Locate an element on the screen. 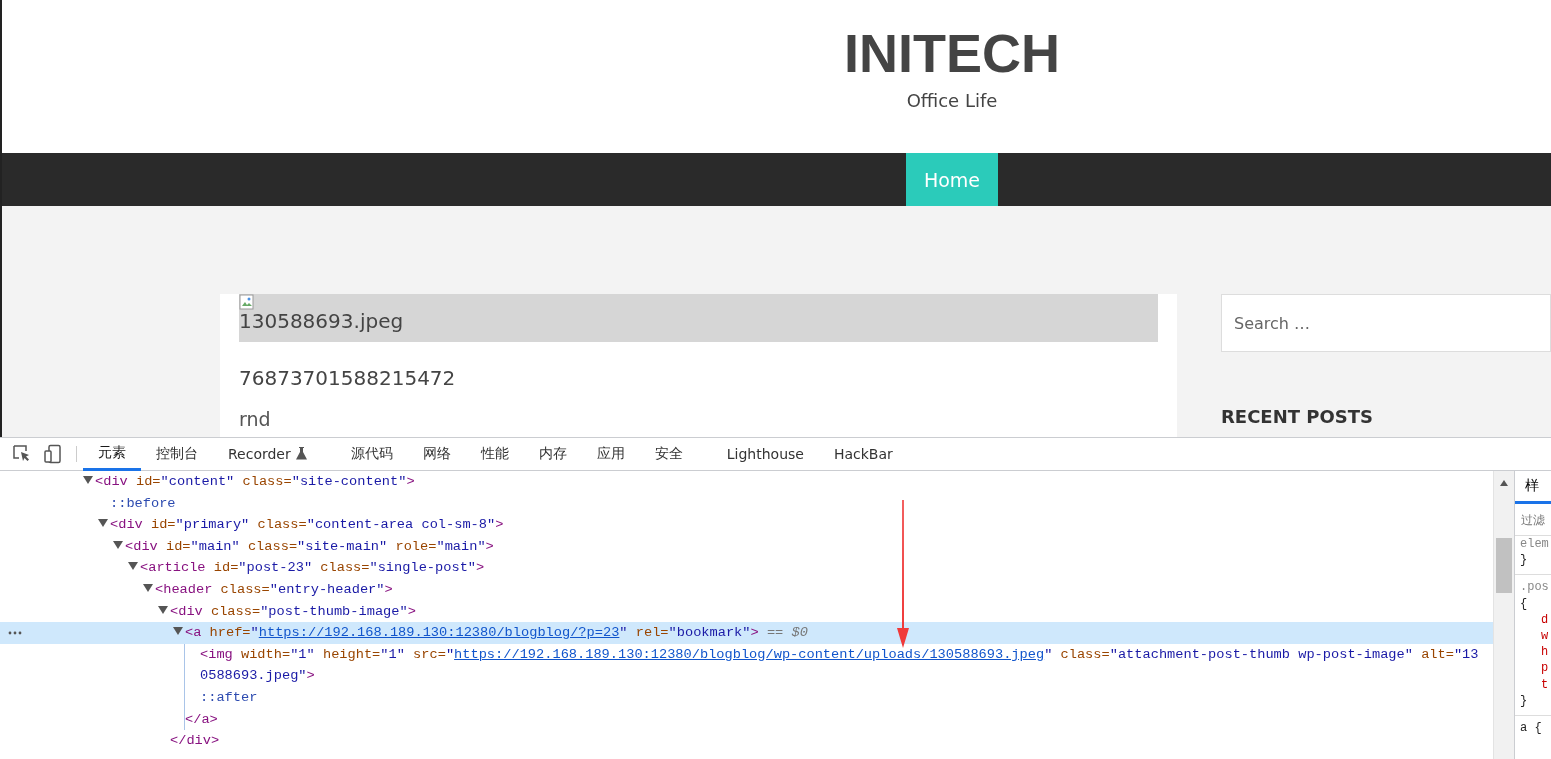  post-text: rnd is located at coordinates (255, 419).